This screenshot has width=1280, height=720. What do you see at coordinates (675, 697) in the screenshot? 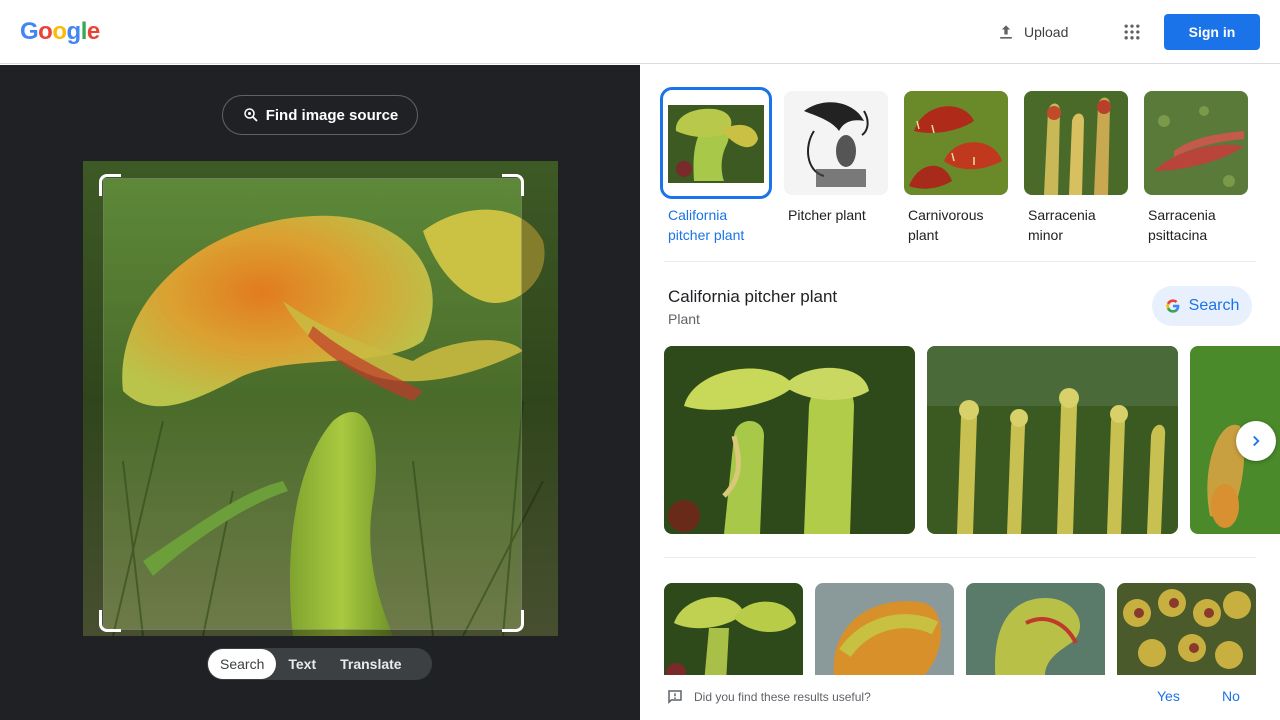
I see `feedback-icon` at bounding box center [675, 697].